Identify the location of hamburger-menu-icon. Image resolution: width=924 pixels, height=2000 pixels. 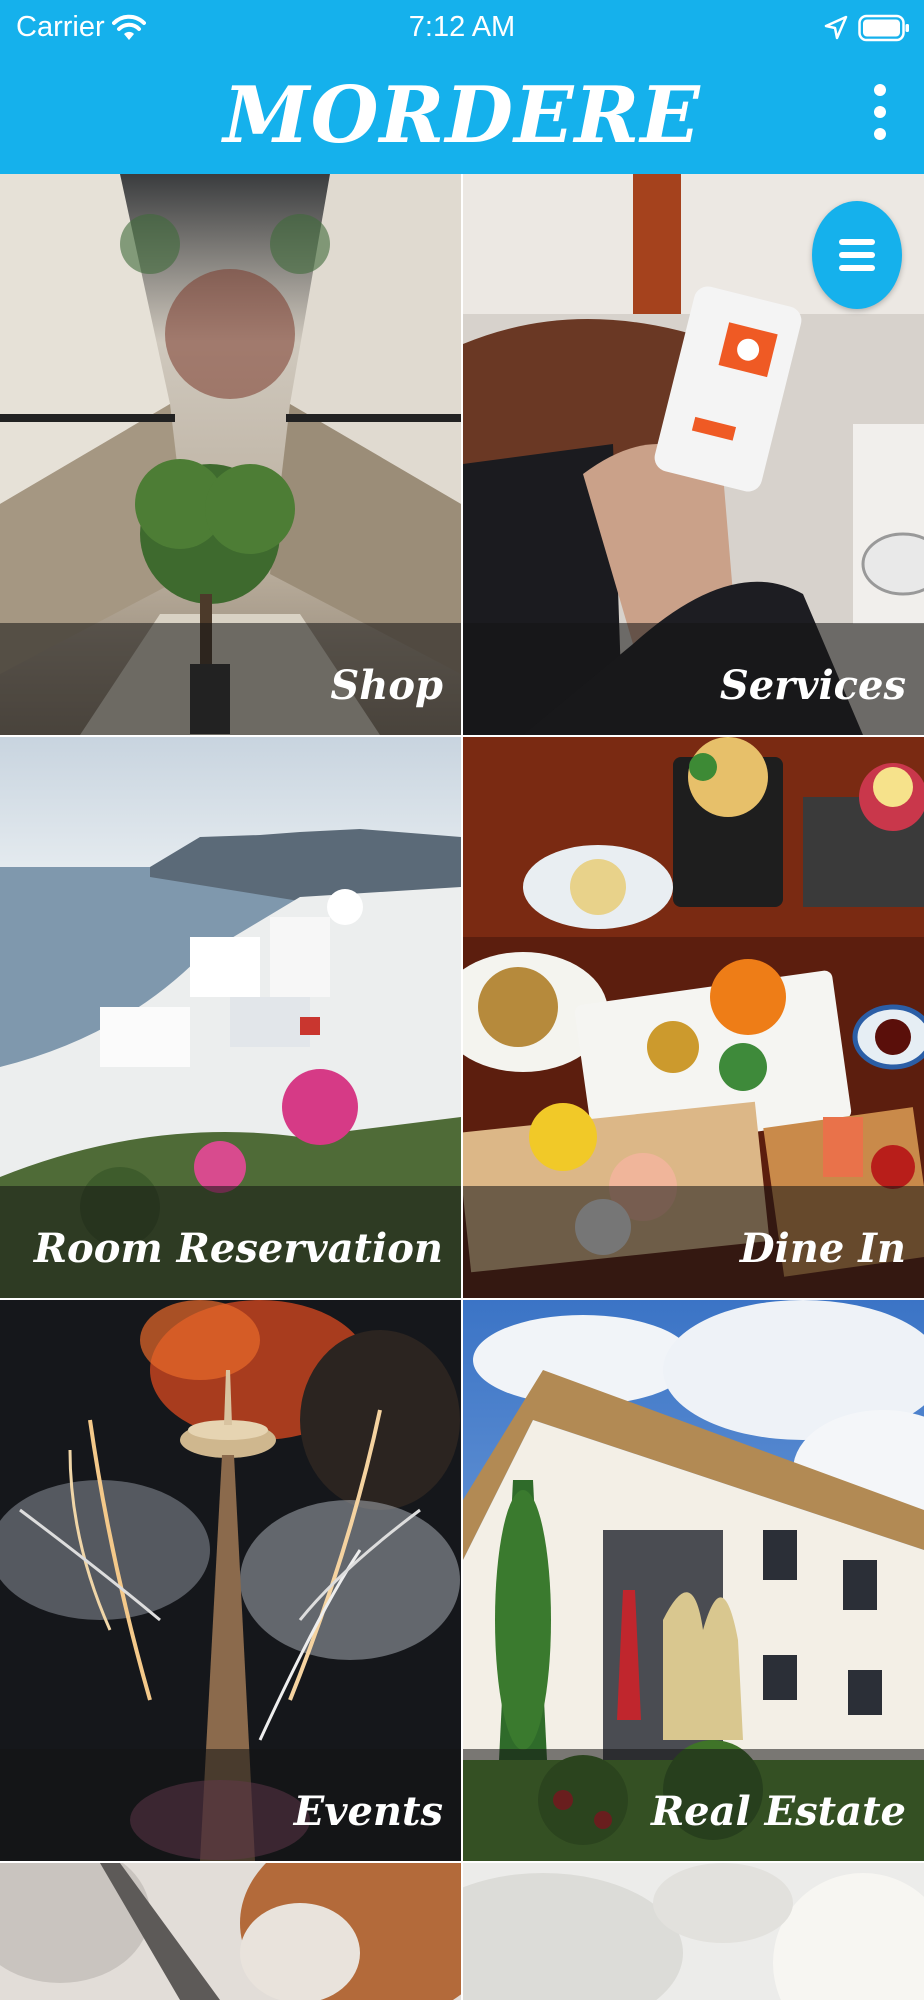
(857, 242).